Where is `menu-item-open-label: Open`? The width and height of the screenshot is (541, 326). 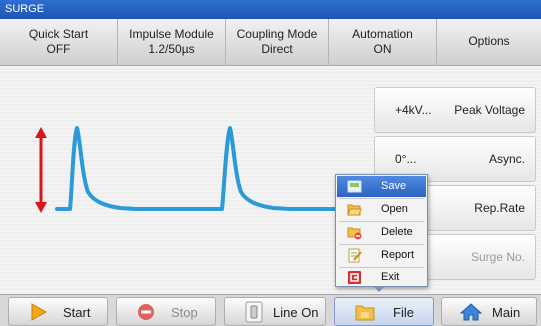
menu-item-open-label: Open is located at coordinates (394, 209).